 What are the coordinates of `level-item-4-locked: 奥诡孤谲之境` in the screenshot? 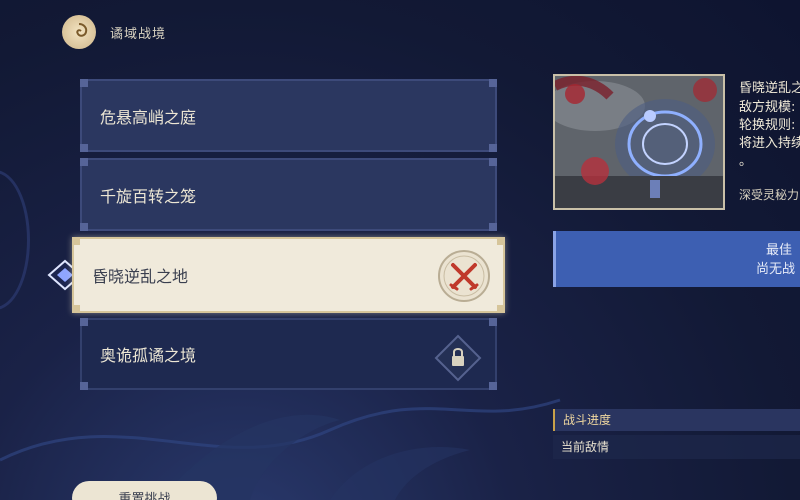 It's located at (288, 354).